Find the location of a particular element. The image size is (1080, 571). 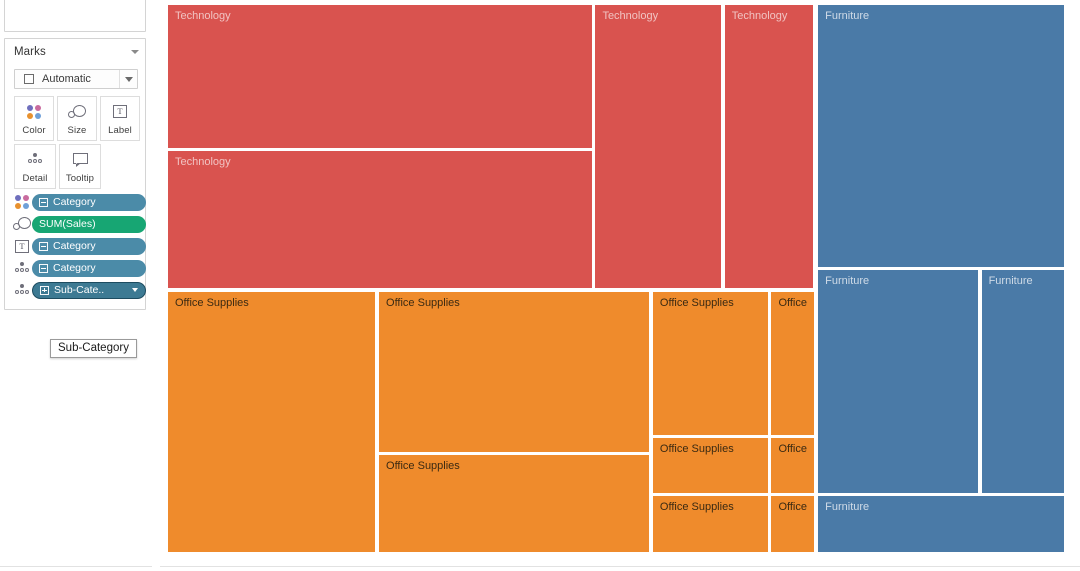

mark-type-dropdown: Automatic is located at coordinates (76, 79).